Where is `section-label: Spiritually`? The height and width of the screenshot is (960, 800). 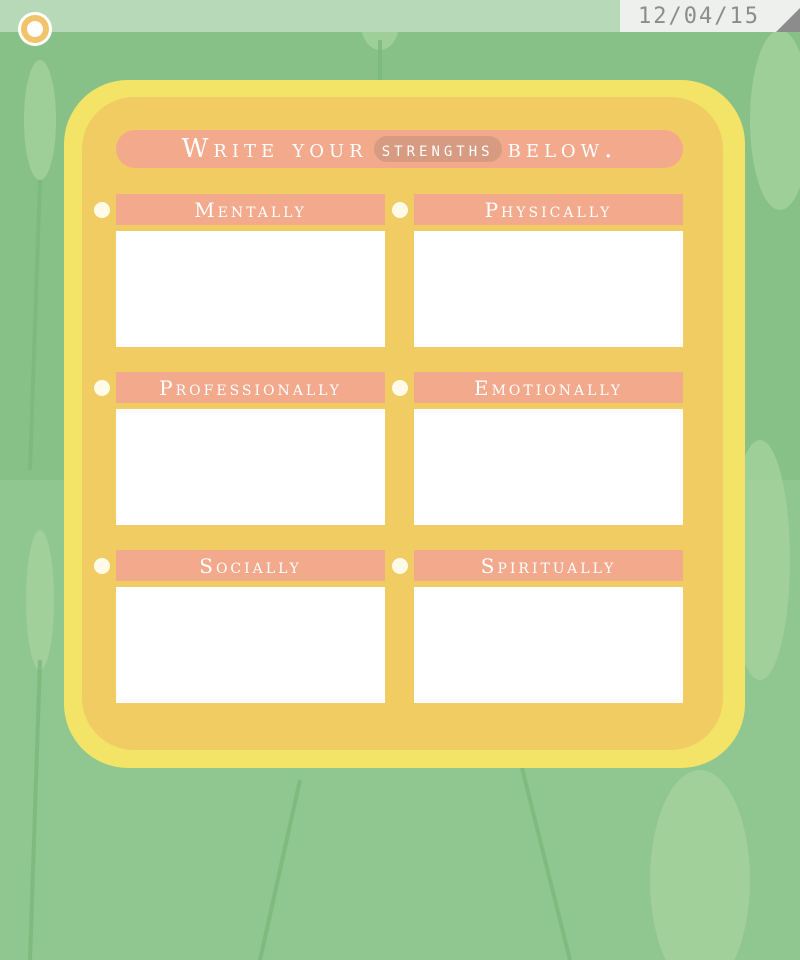 section-label: Spiritually is located at coordinates (548, 565).